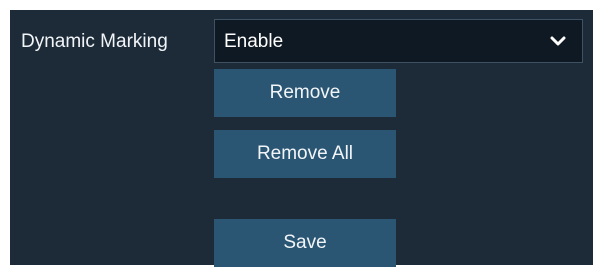 The height and width of the screenshot is (275, 603). I want to click on save-button: Save, so click(305, 243).